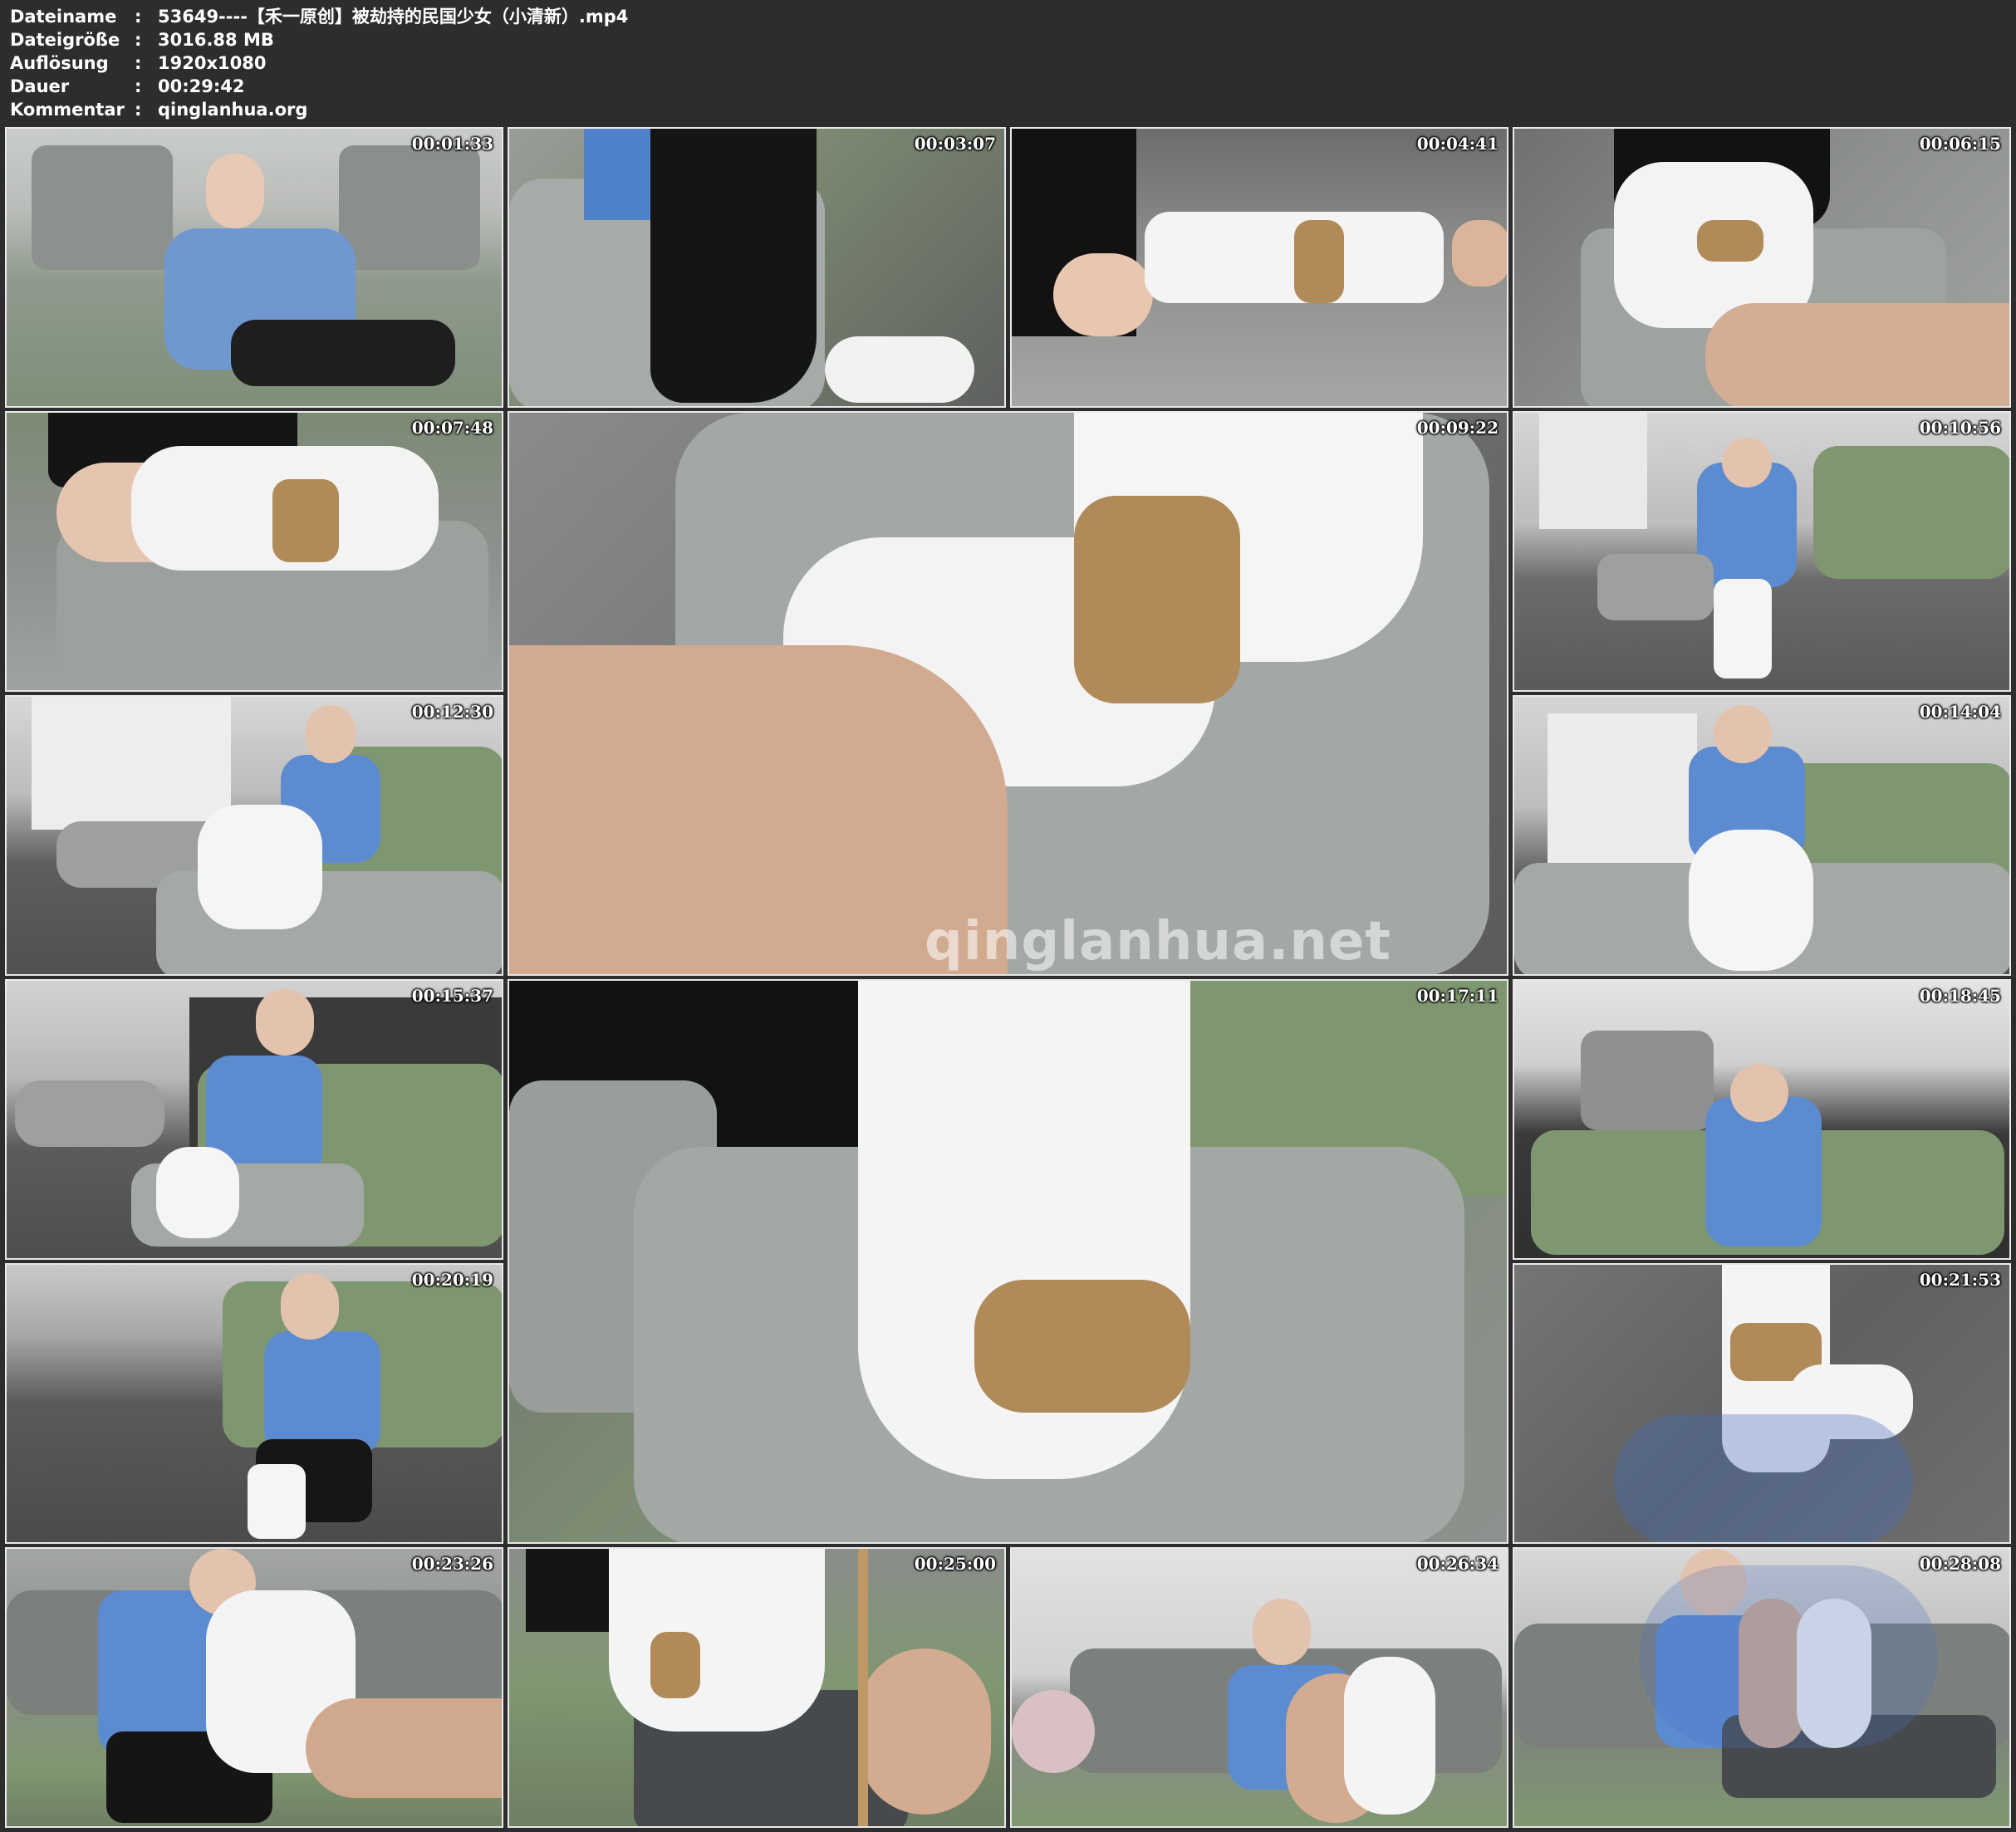 This screenshot has height=1832, width=2016. What do you see at coordinates (1960, 144) in the screenshot?
I see `timestamp-label: 00:06:15` at bounding box center [1960, 144].